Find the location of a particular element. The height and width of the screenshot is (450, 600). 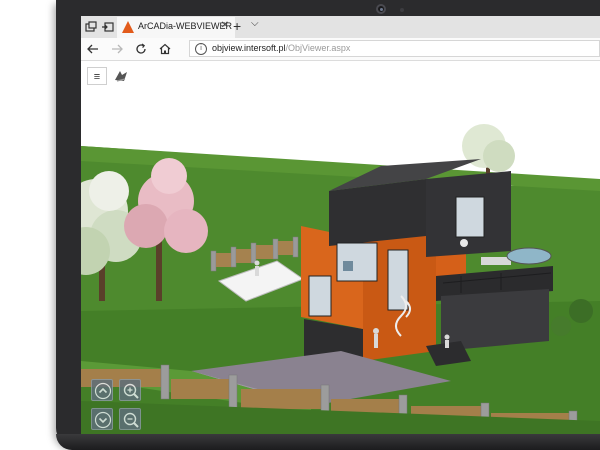

arcadia-favicon-icon is located at coordinates (128, 27).